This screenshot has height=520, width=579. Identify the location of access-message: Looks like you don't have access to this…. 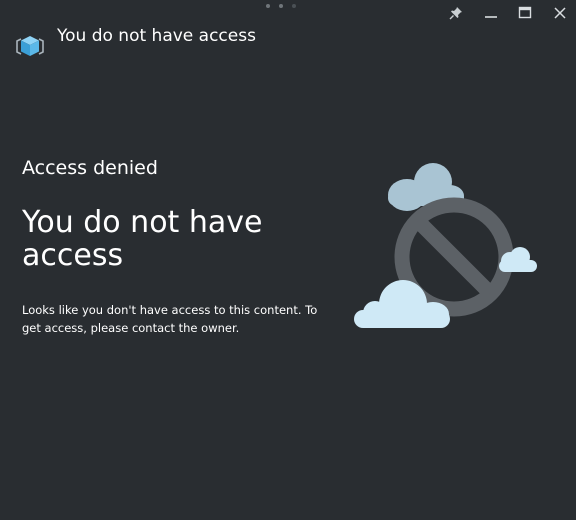
(170, 319).